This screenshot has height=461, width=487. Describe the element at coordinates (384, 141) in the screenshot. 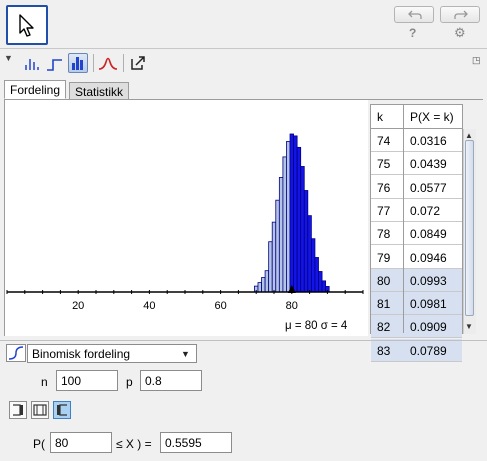

I see `cell-k: 74` at that location.